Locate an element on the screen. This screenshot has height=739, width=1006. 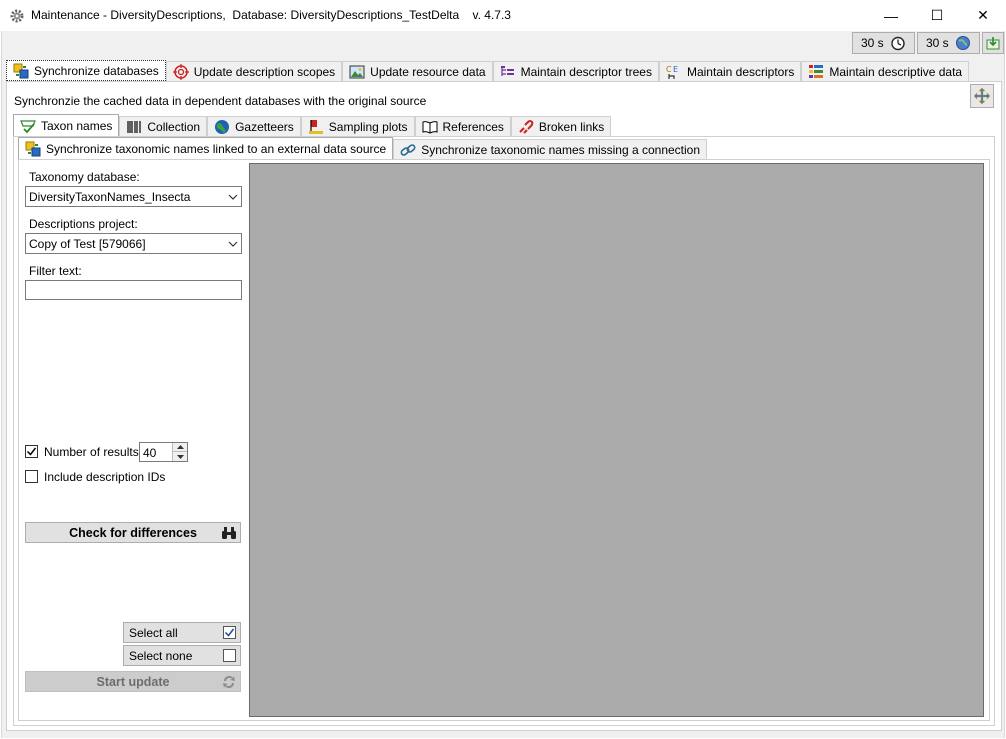
empty-box-icon is located at coordinates (229, 655).